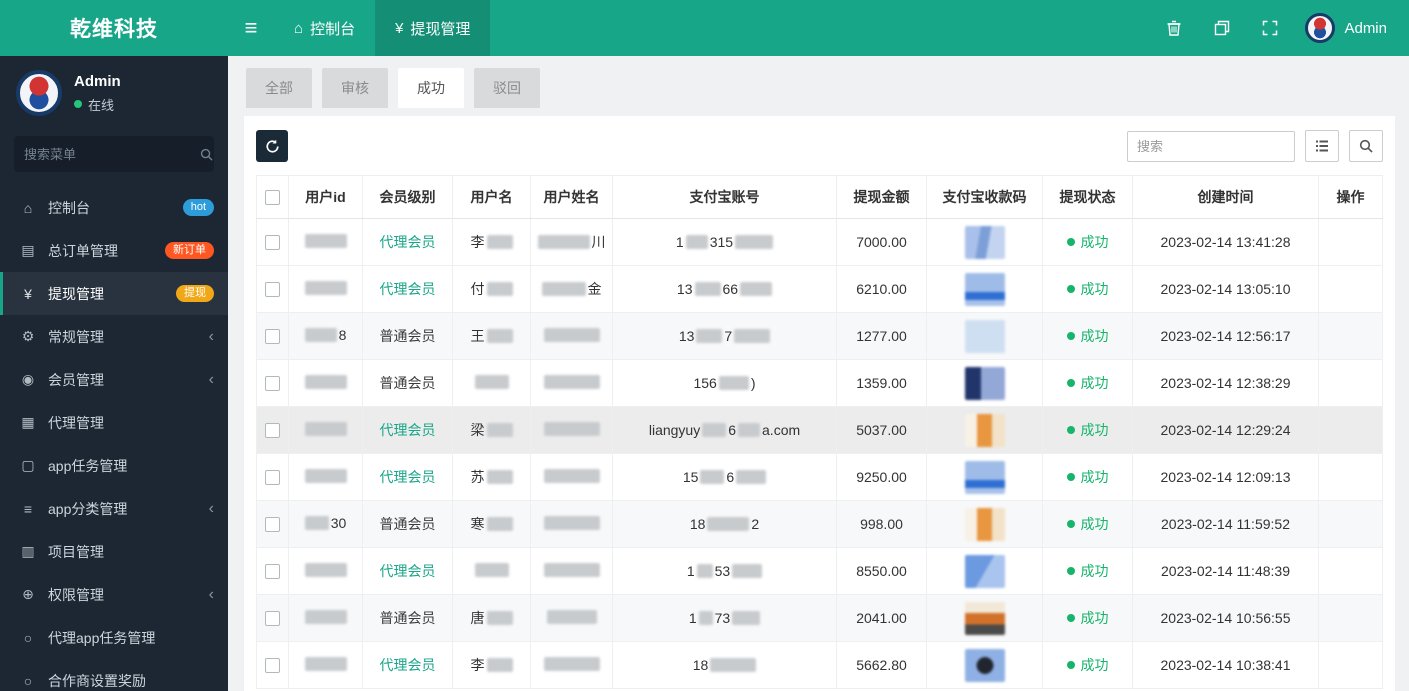  Describe the element at coordinates (407, 289) in the screenshot. I see `member-level: 代理会员` at that location.